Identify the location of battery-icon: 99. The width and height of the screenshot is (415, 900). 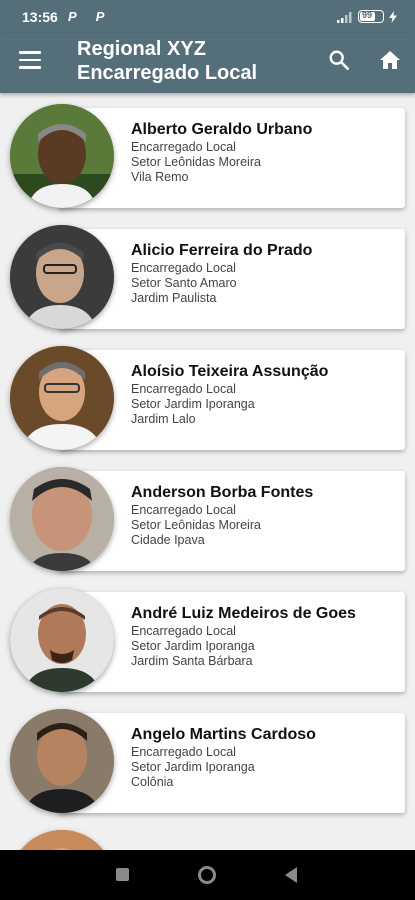
(371, 16).